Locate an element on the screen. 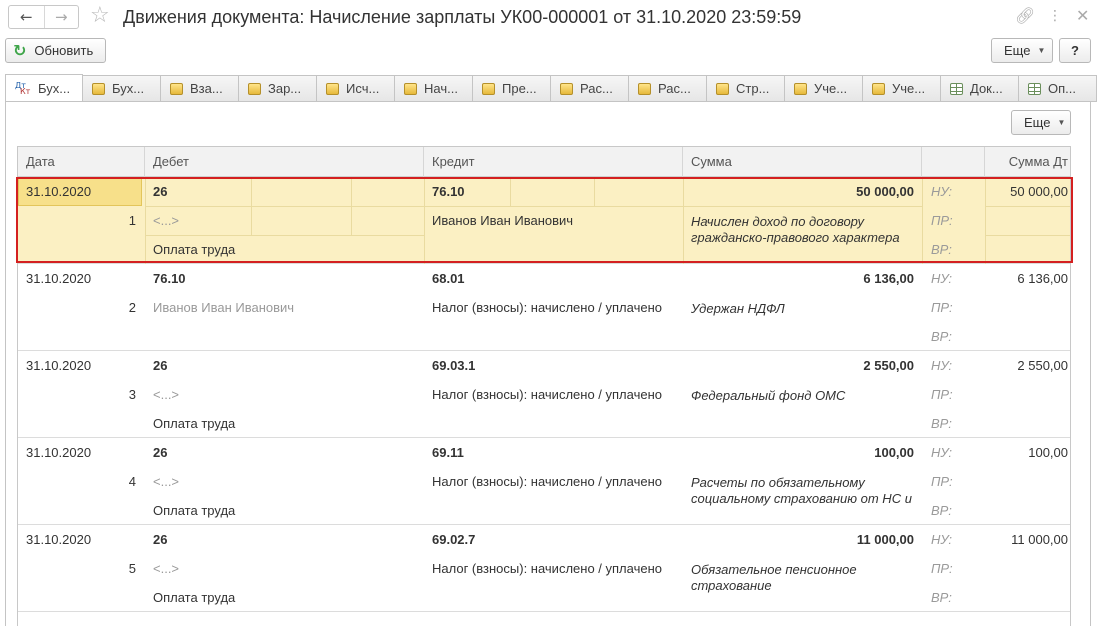 The width and height of the screenshot is (1103, 626). sum-value: 50 000,00 is located at coordinates (885, 191).